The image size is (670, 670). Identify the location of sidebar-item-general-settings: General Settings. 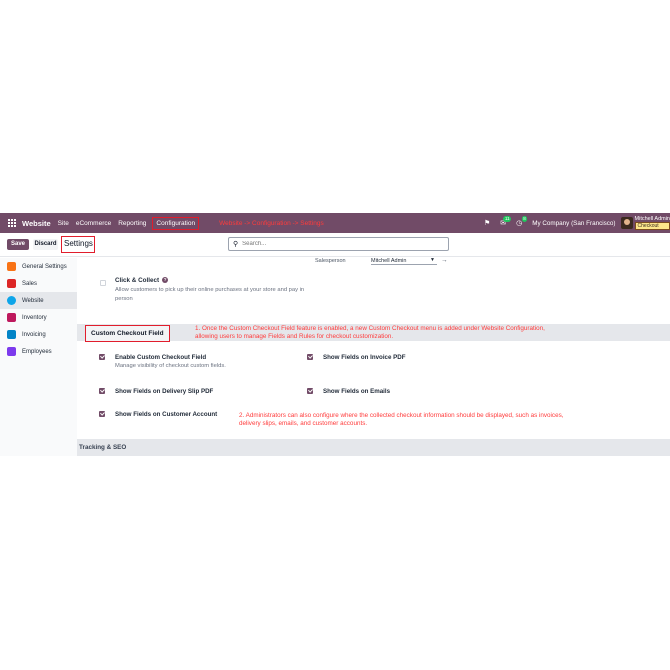
(38, 266).